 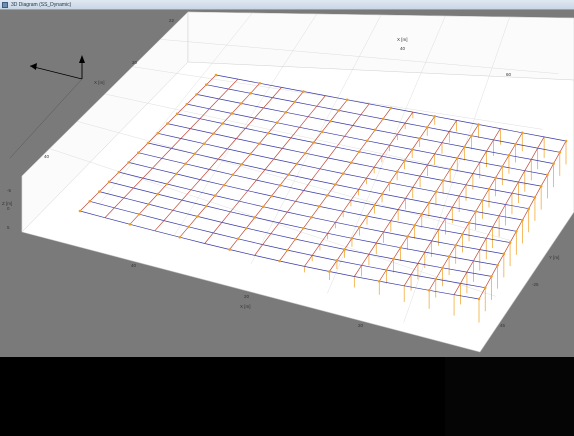 I want to click on x-axis-label-top: X [m], so click(x=402, y=39).